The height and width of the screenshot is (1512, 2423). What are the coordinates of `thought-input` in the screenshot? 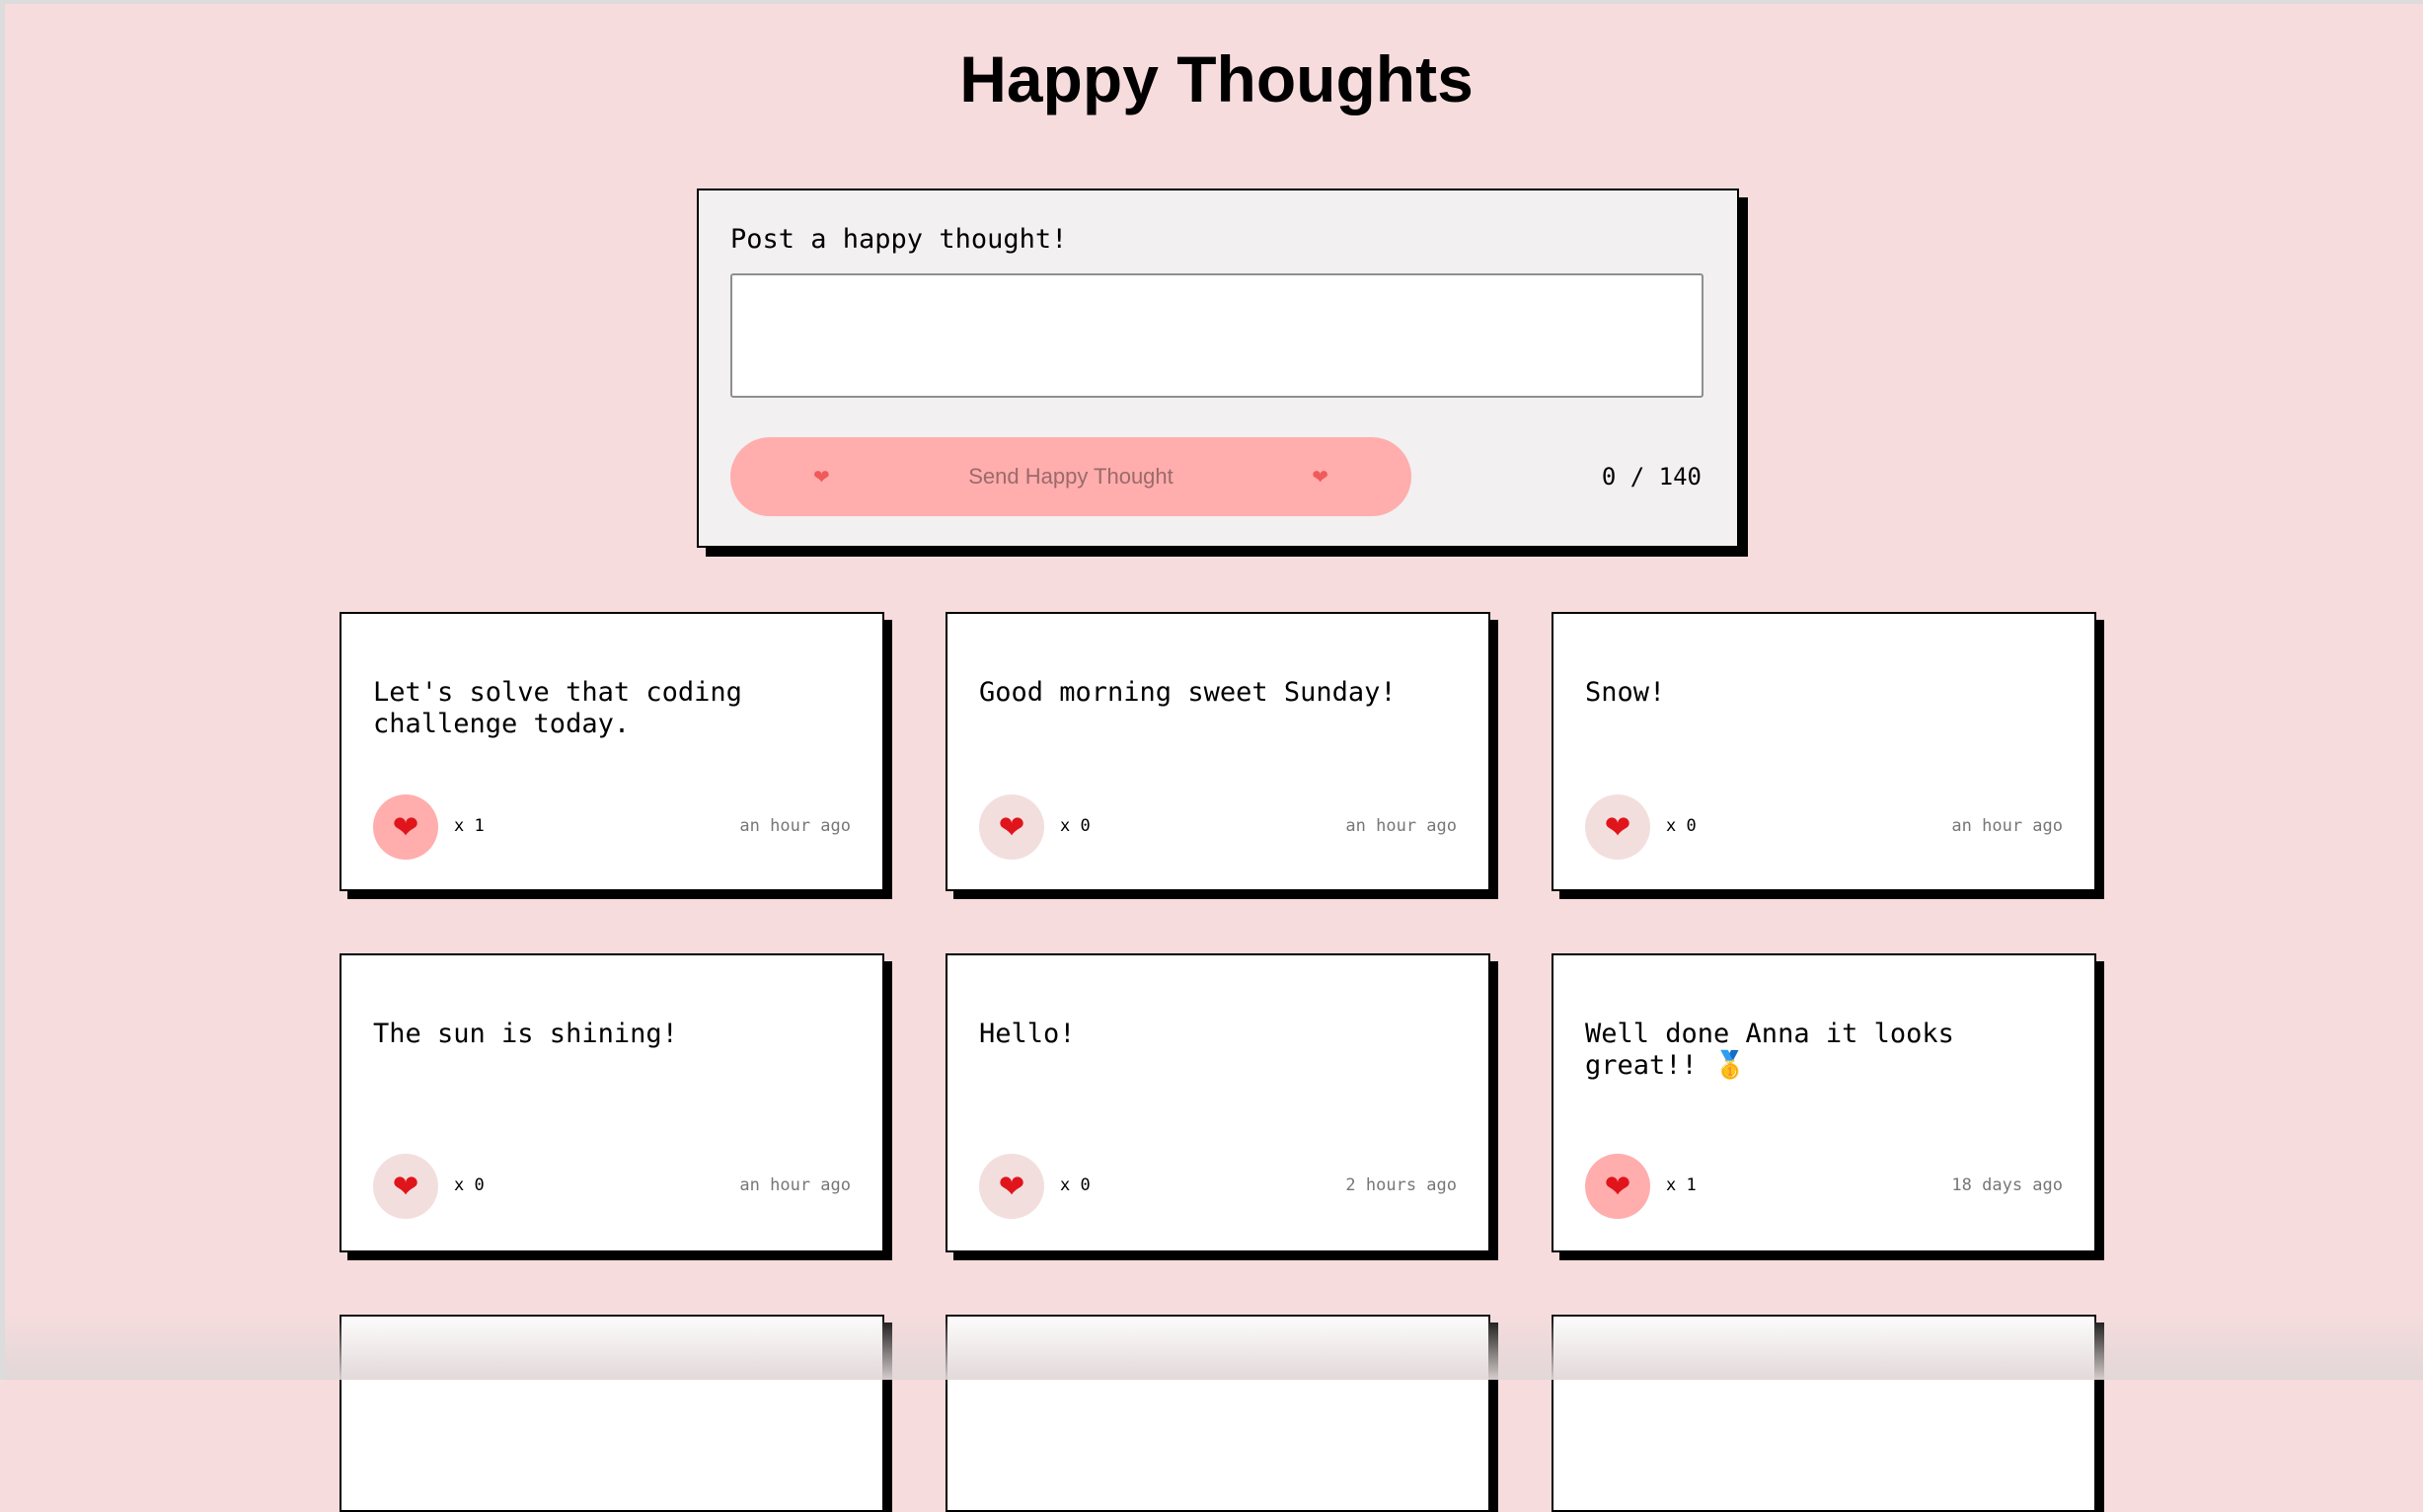 It's located at (1217, 335).